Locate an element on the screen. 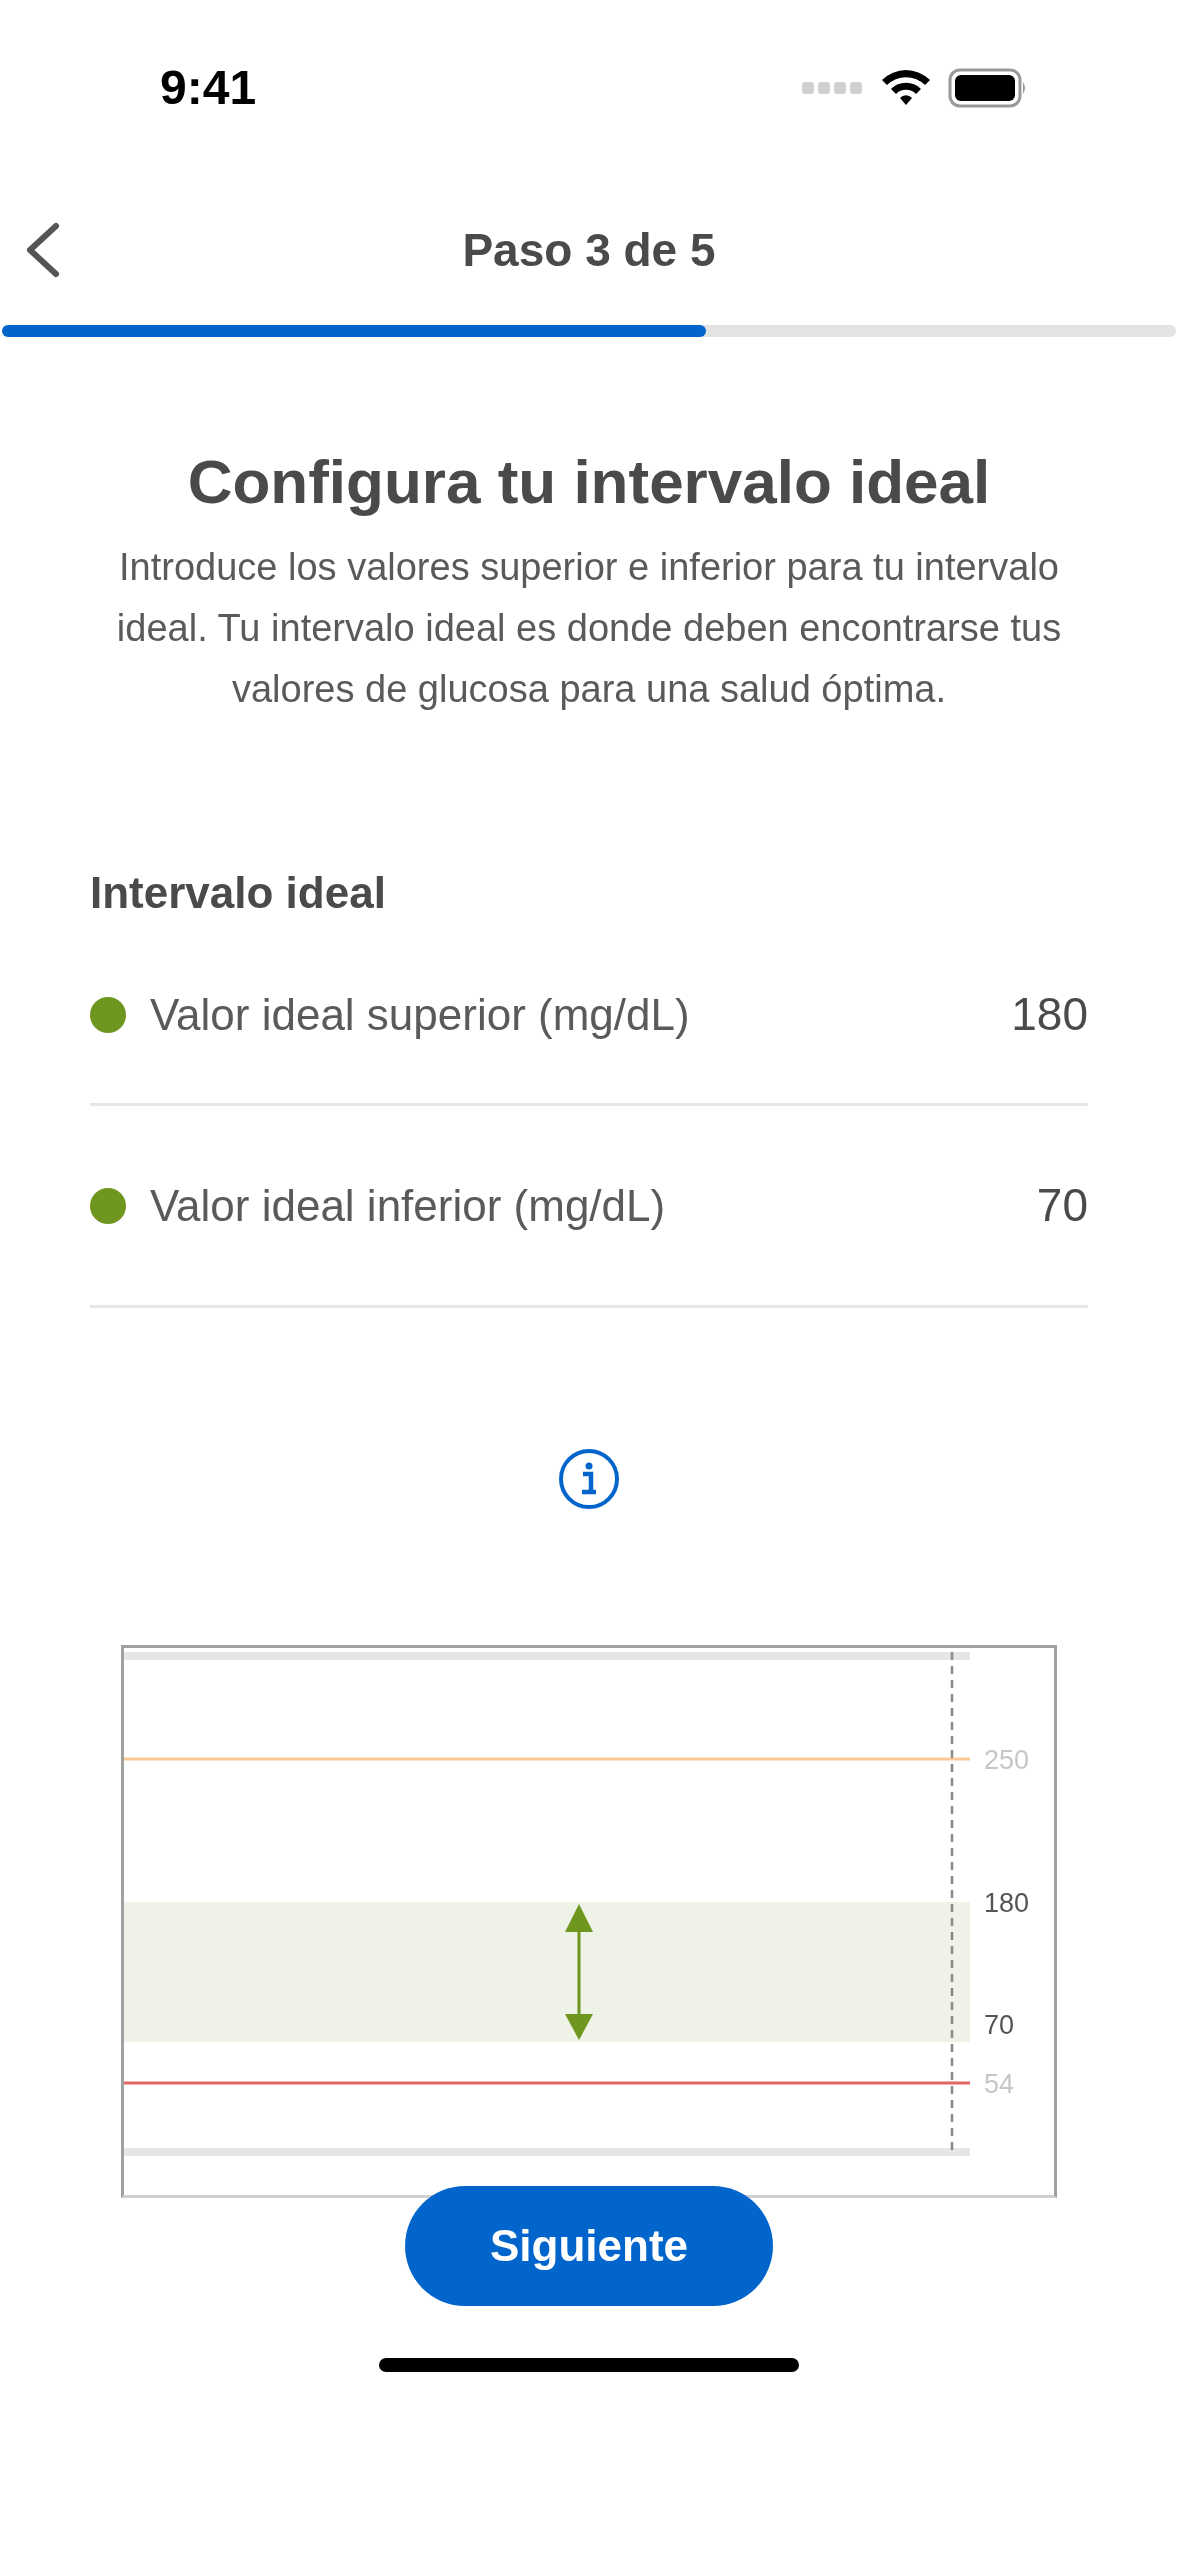  page-heading: Configura tu intervalo ideal is located at coordinates (589, 482).